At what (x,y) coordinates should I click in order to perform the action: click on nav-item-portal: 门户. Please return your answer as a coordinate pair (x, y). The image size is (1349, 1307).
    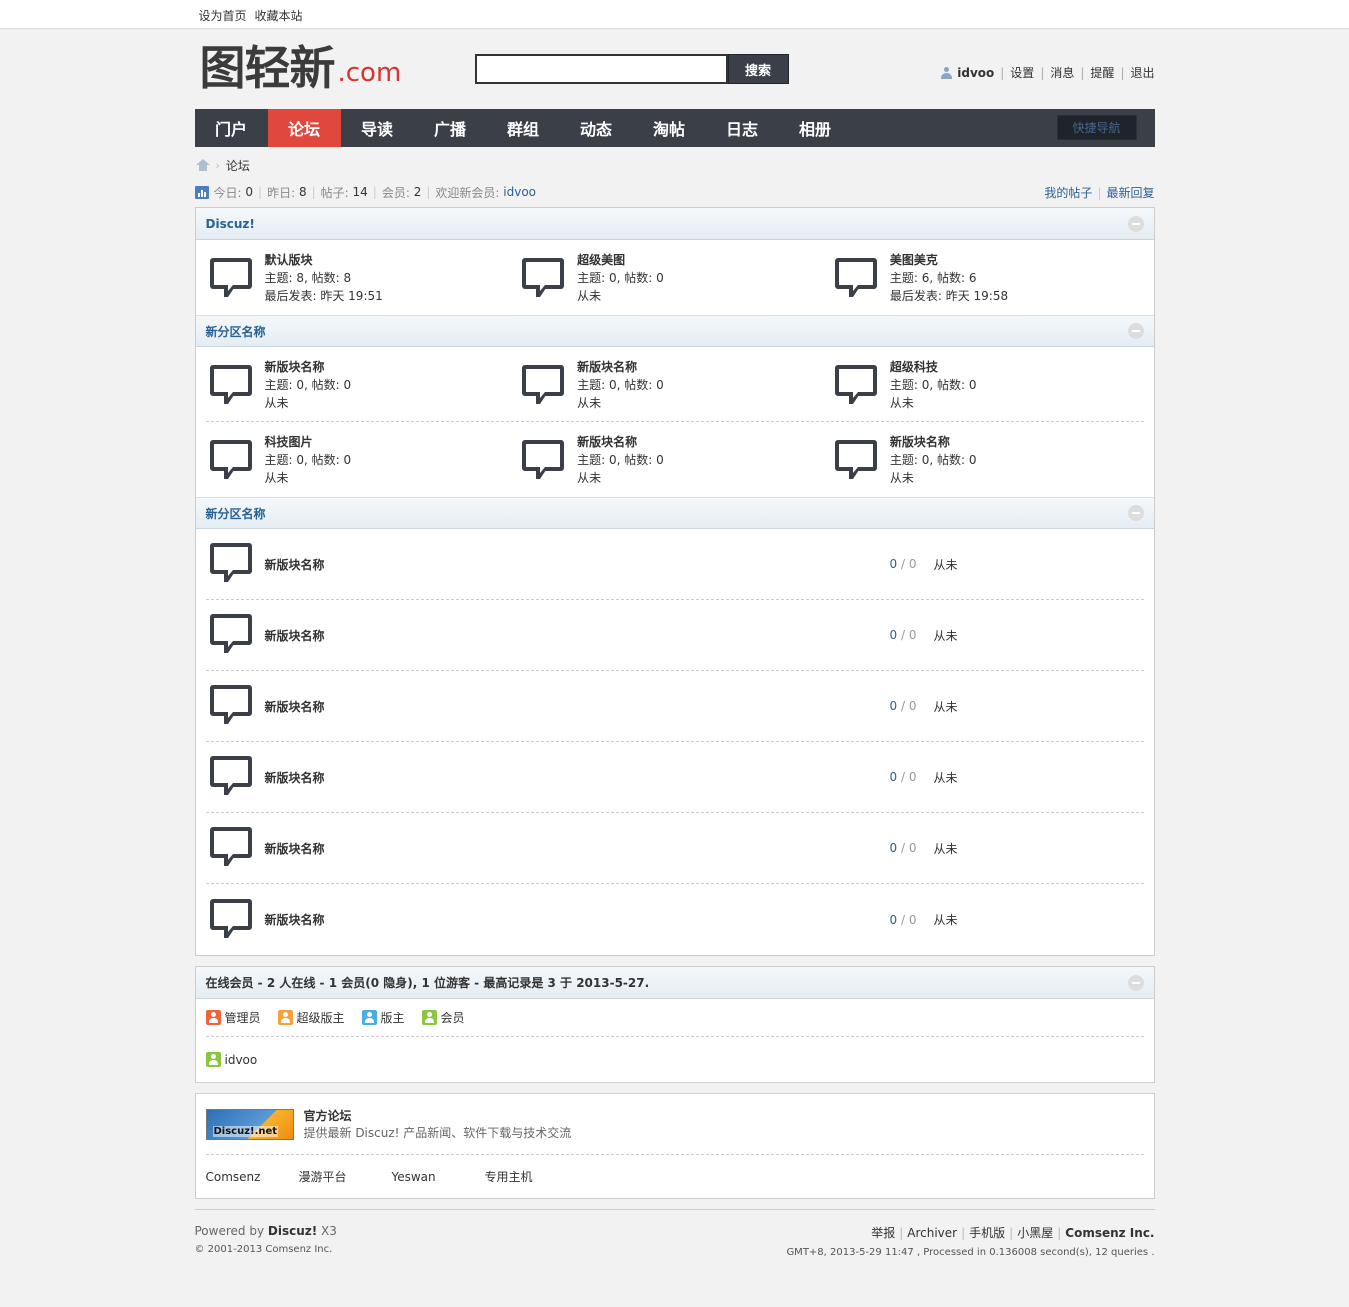
    Looking at the image, I should click on (231, 128).